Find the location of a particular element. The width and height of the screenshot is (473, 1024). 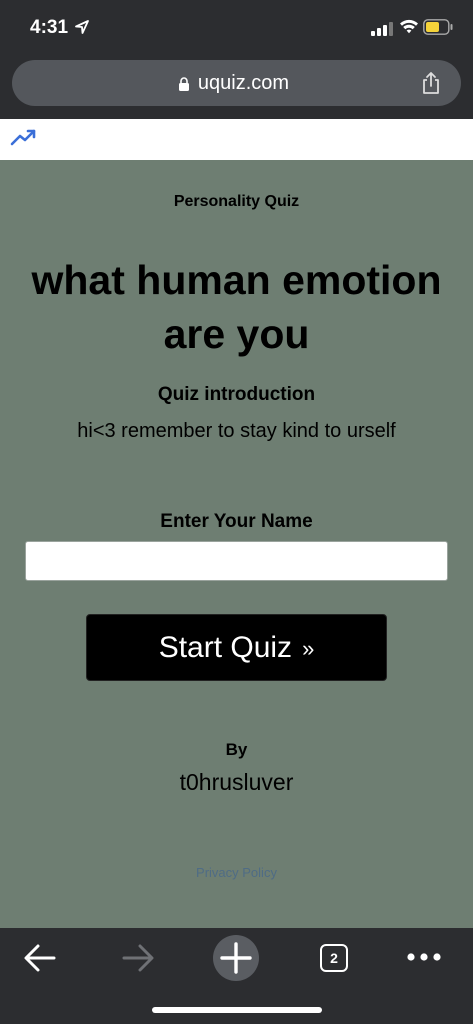

more-icon is located at coordinates (424, 957).